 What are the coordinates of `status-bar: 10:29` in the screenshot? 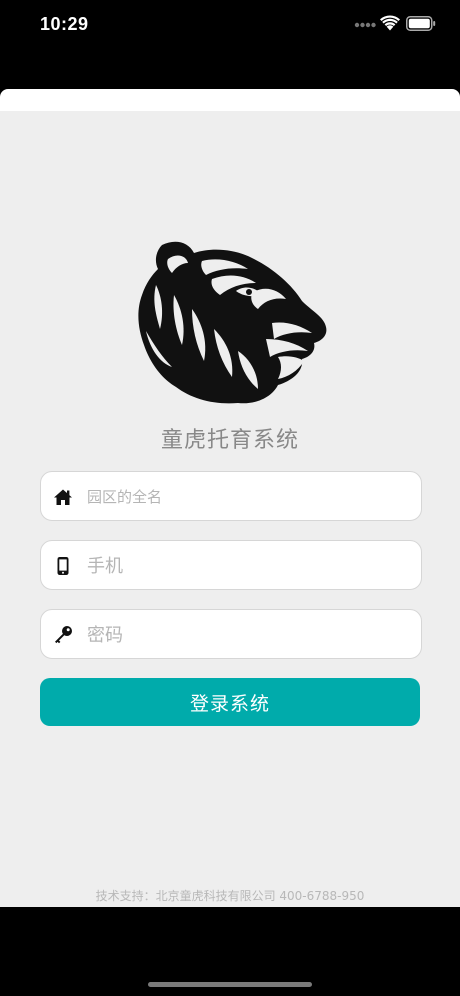 It's located at (230, 27).